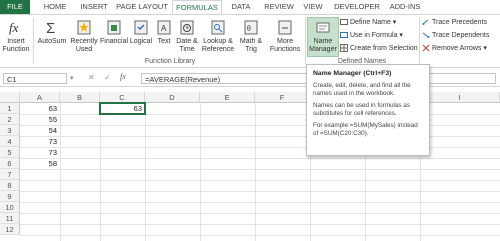  Describe the element at coordinates (172, 97) in the screenshot. I see `column-header: D` at that location.